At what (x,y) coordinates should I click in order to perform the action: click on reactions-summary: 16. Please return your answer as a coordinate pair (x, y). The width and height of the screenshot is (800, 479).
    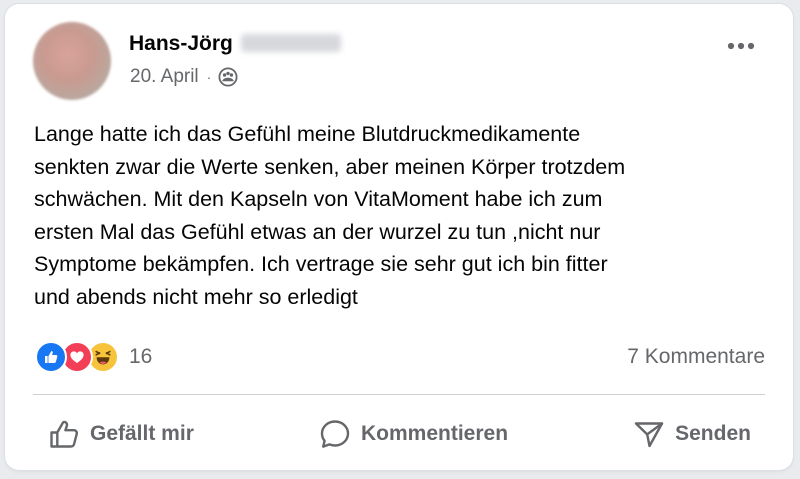
    Looking at the image, I should click on (93, 357).